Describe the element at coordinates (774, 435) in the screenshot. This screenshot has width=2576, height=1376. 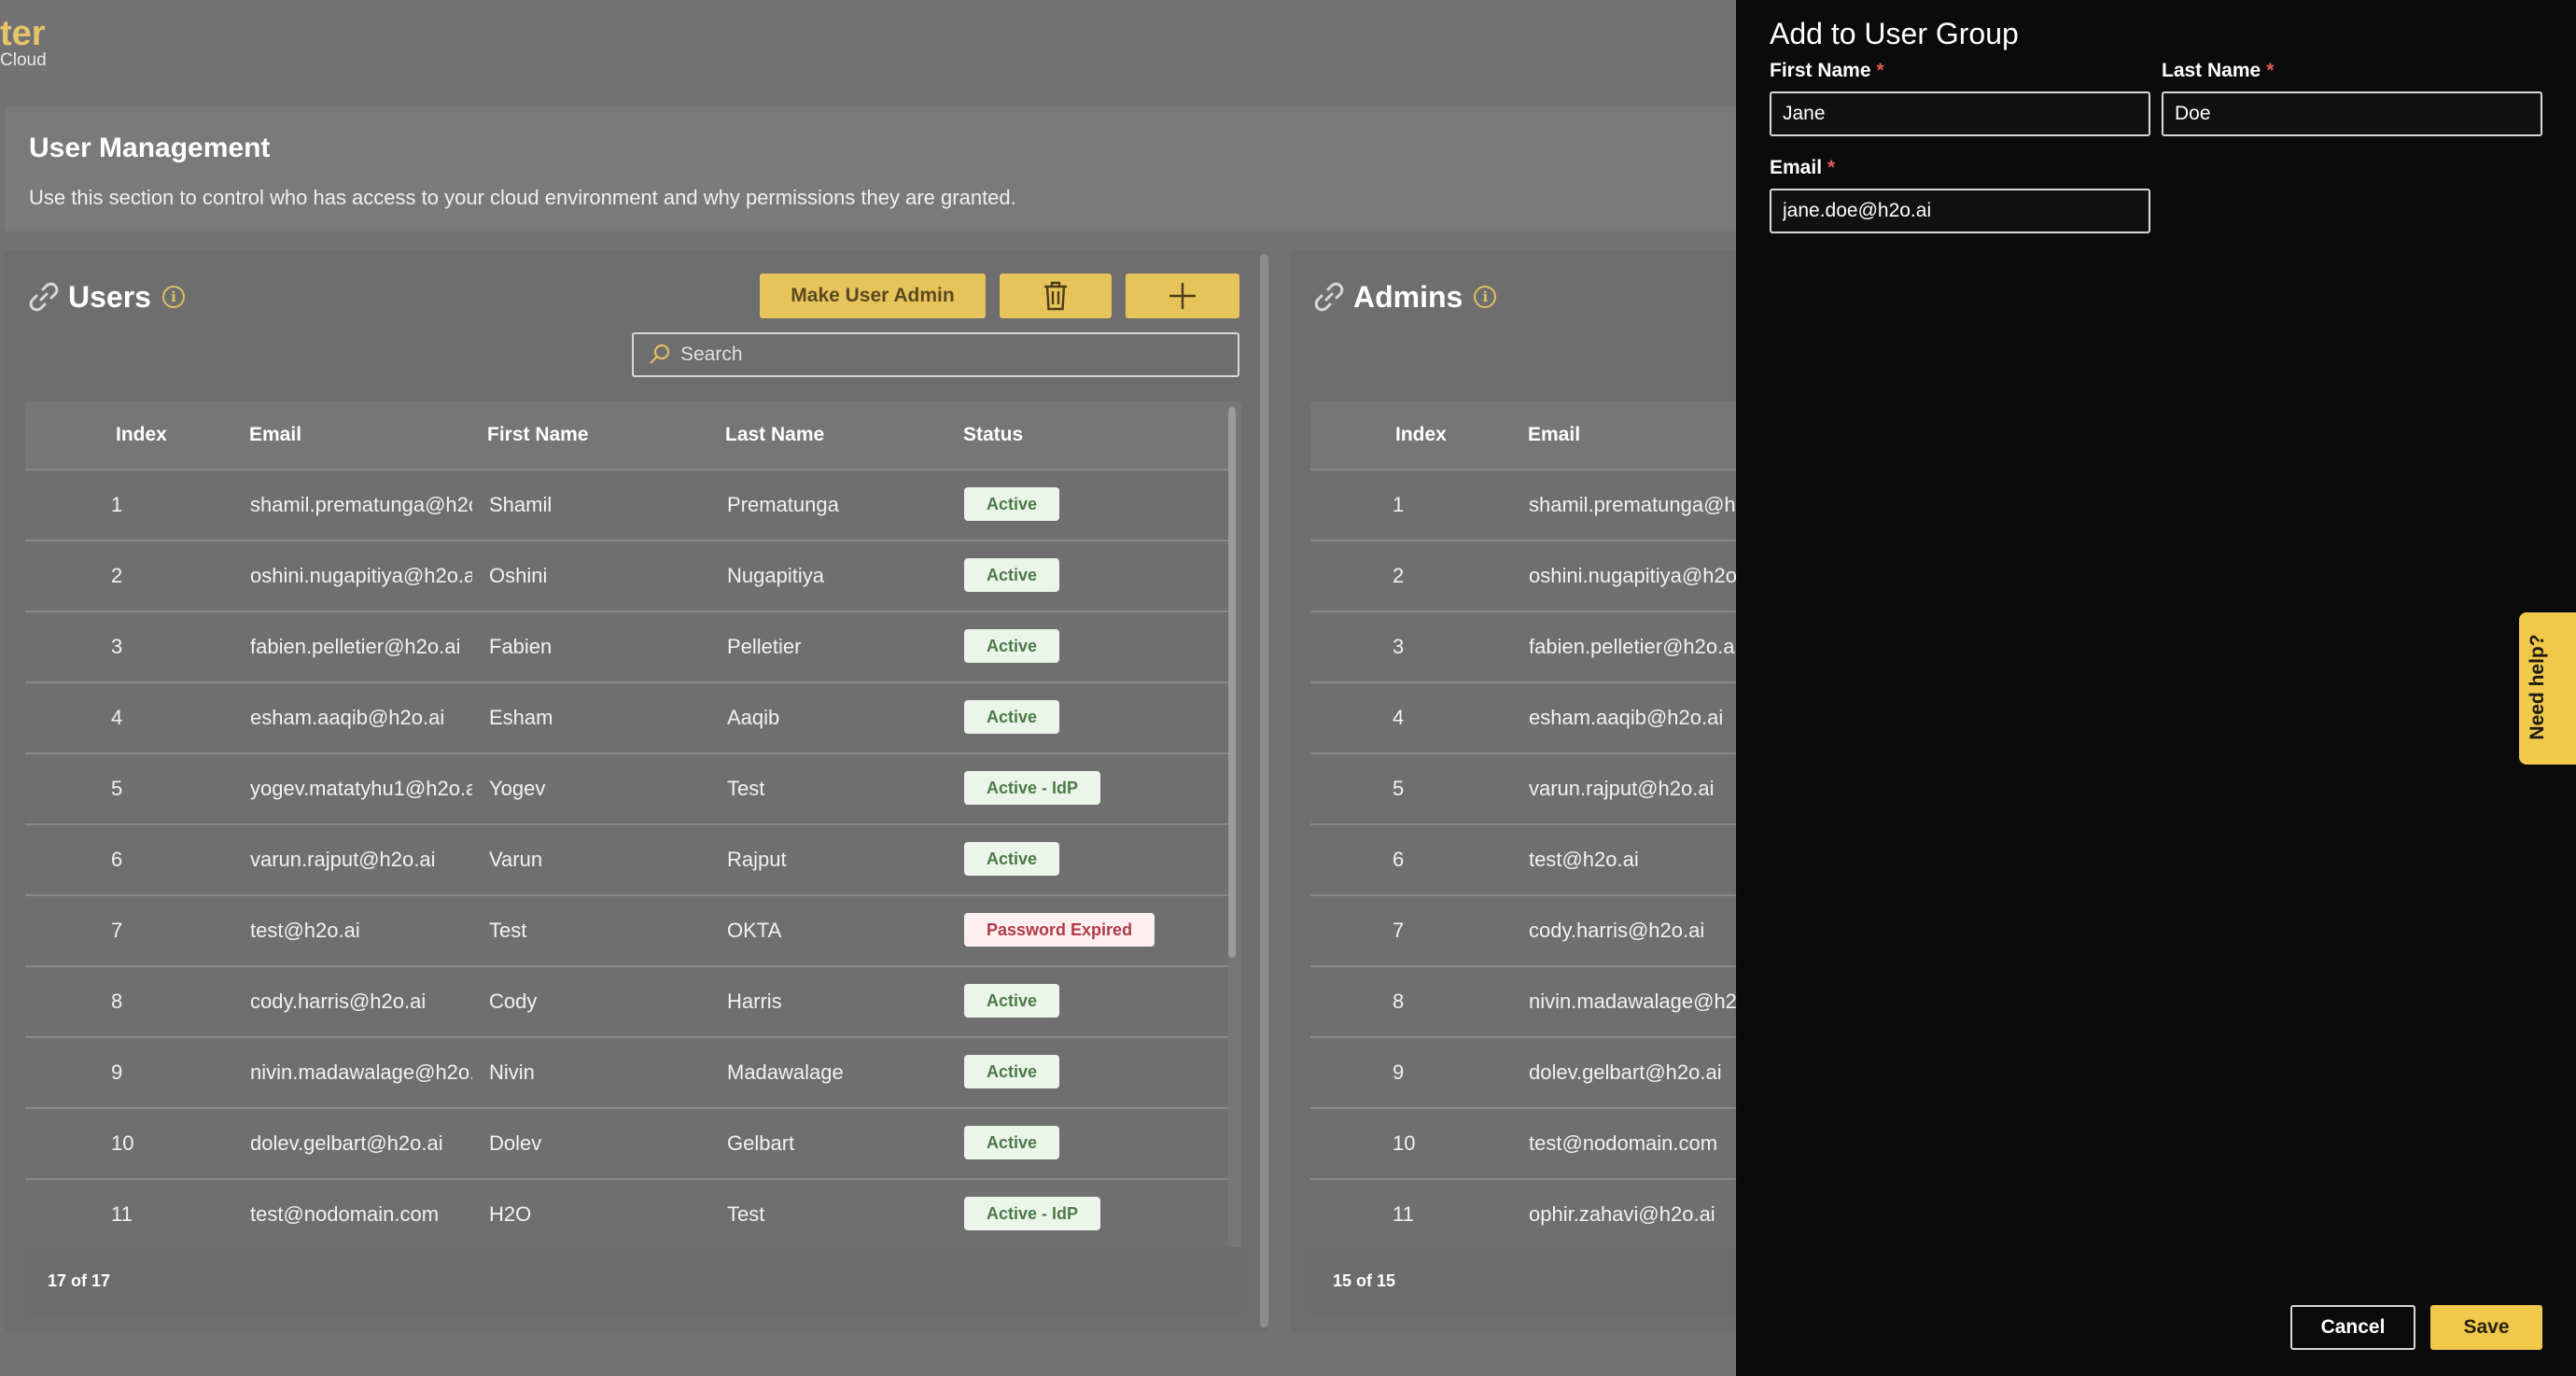
I see `column-header-last-name: Last Name` at that location.